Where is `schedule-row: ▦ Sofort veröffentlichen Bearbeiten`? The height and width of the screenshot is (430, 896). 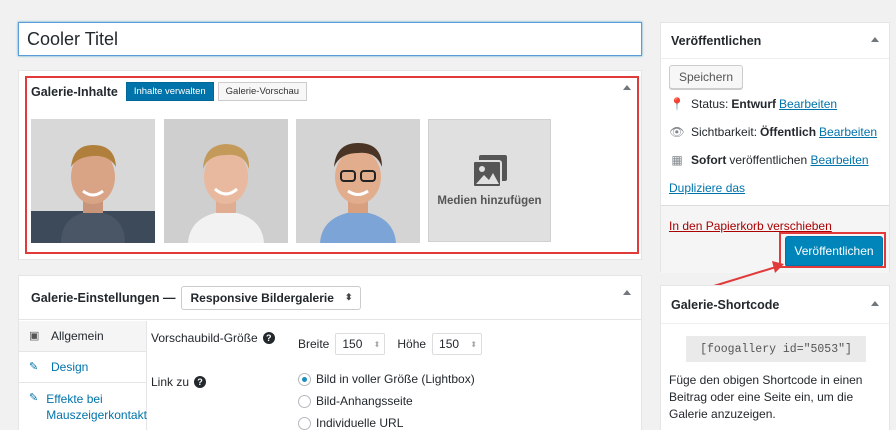
schedule-row: ▦ Sofort veröffentlichen Bearbeiten is located at coordinates (769, 160).